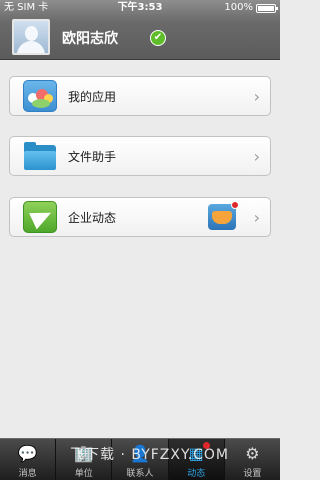 The height and width of the screenshot is (480, 320). What do you see at coordinates (252, 474) in the screenshot?
I see `tab-label: 设置` at bounding box center [252, 474].